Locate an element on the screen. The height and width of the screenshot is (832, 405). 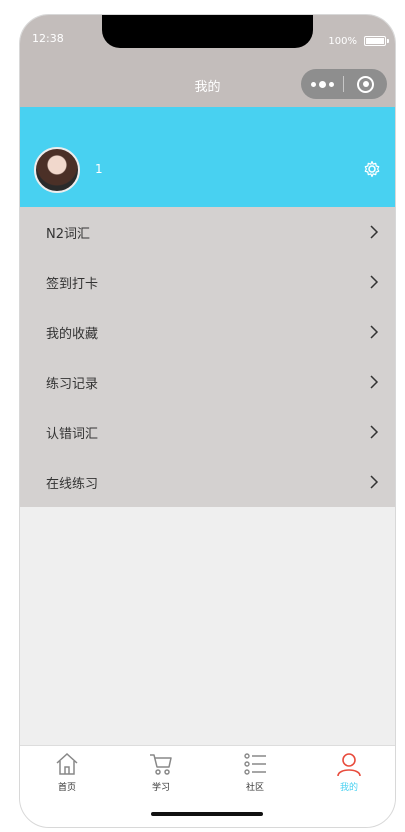
cart-icon is located at coordinates (161, 764).